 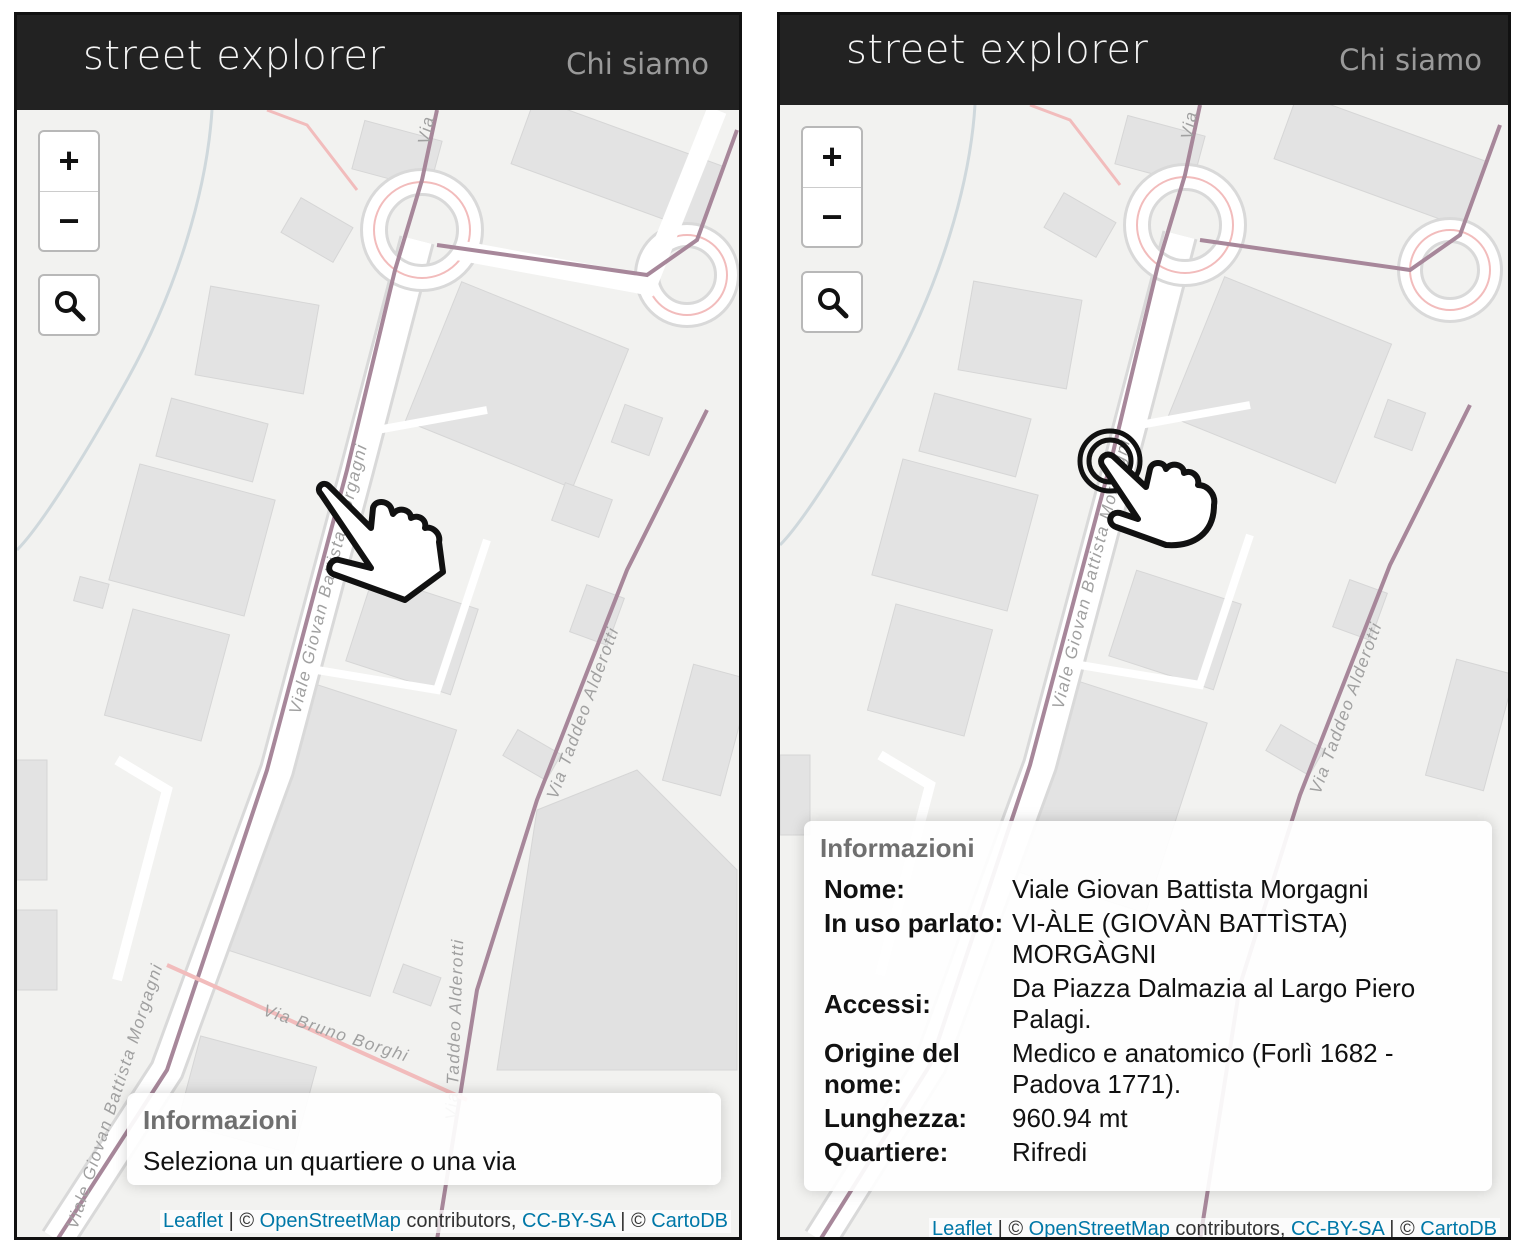 I want to click on info-key-lunghezza: Lunghezza:, so click(x=895, y=1118).